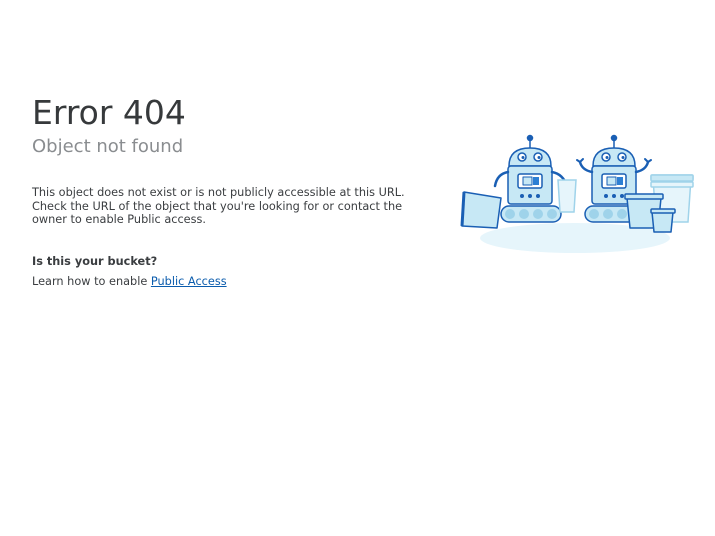 Image resolution: width=715 pixels, height=536 pixels. What do you see at coordinates (577, 193) in the screenshot?
I see `robots-icon` at bounding box center [577, 193].